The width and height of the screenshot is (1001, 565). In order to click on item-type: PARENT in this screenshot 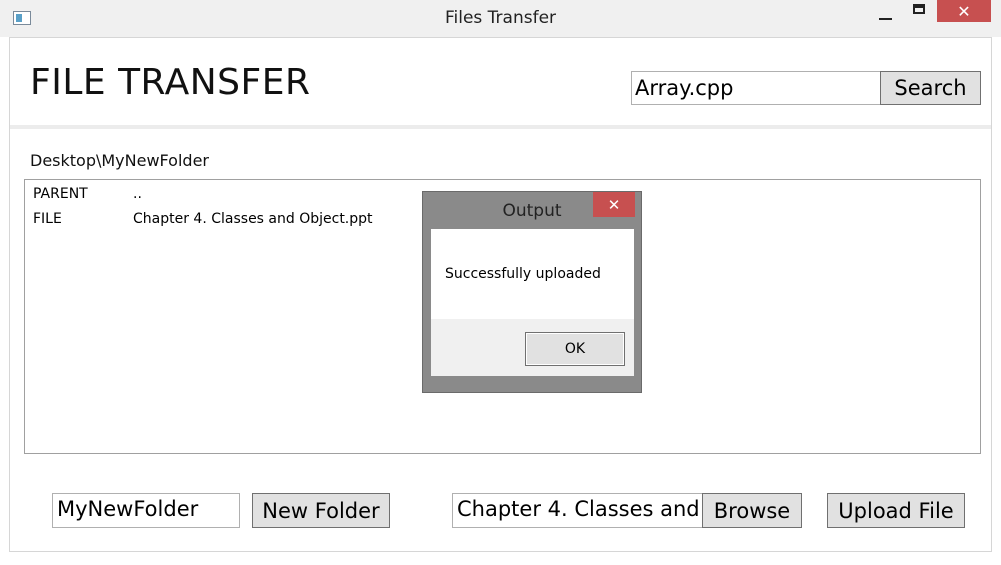, I will do `click(60, 194)`.